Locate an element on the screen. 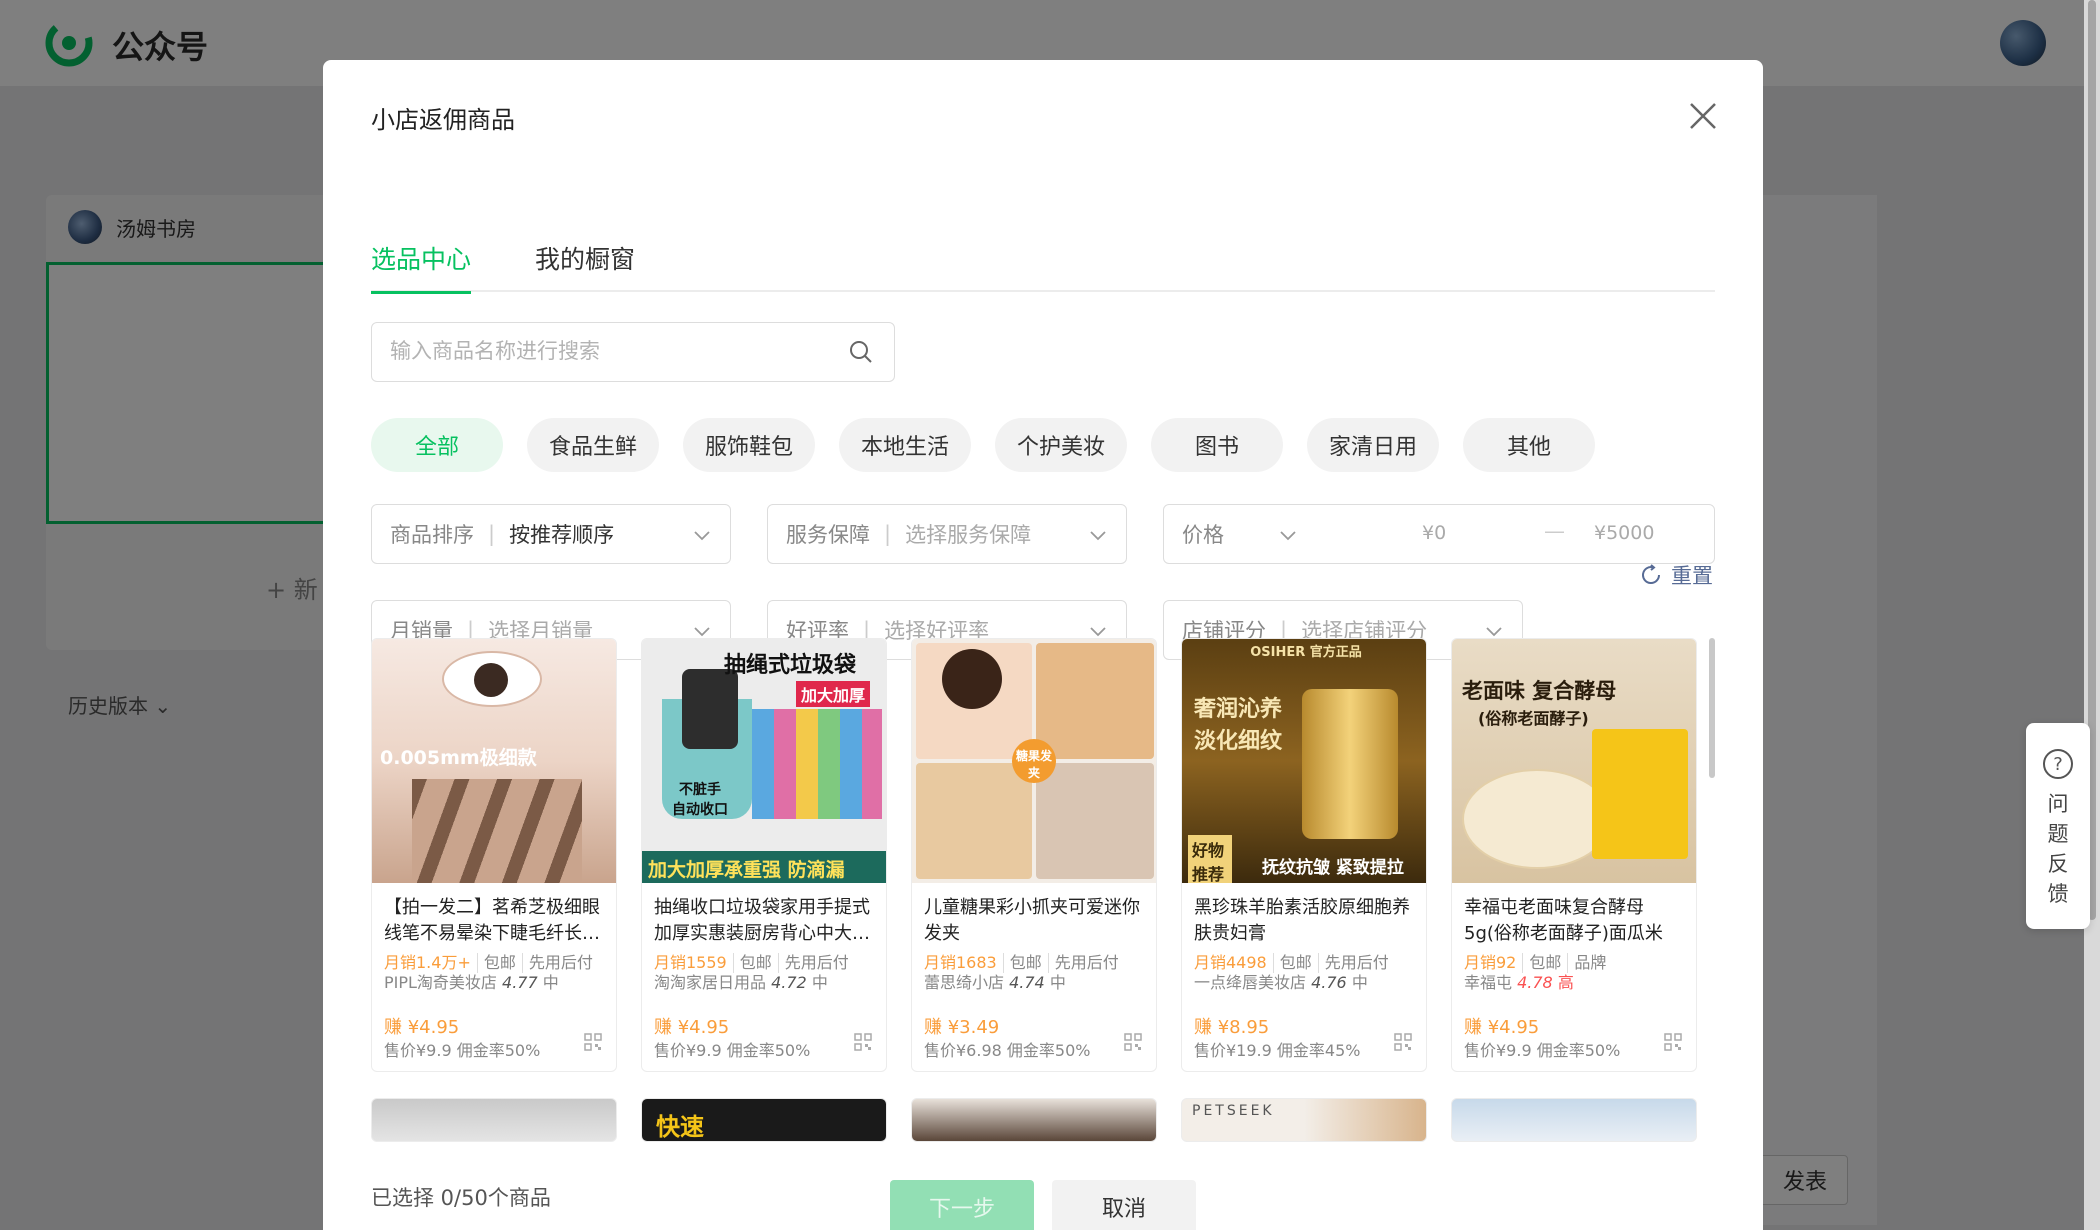 The image size is (2100, 1230). feedback-label: 问题反馈 is located at coordinates (2058, 849).